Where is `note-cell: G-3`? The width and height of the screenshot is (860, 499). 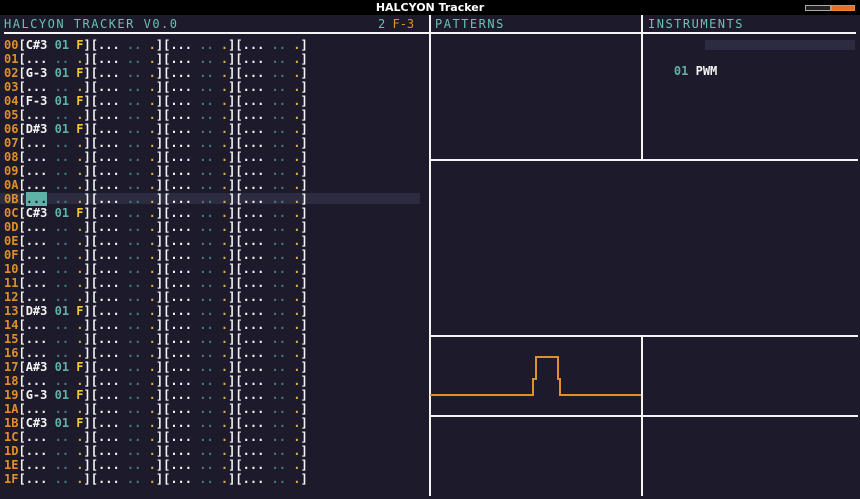
note-cell: G-3 is located at coordinates (37, 73).